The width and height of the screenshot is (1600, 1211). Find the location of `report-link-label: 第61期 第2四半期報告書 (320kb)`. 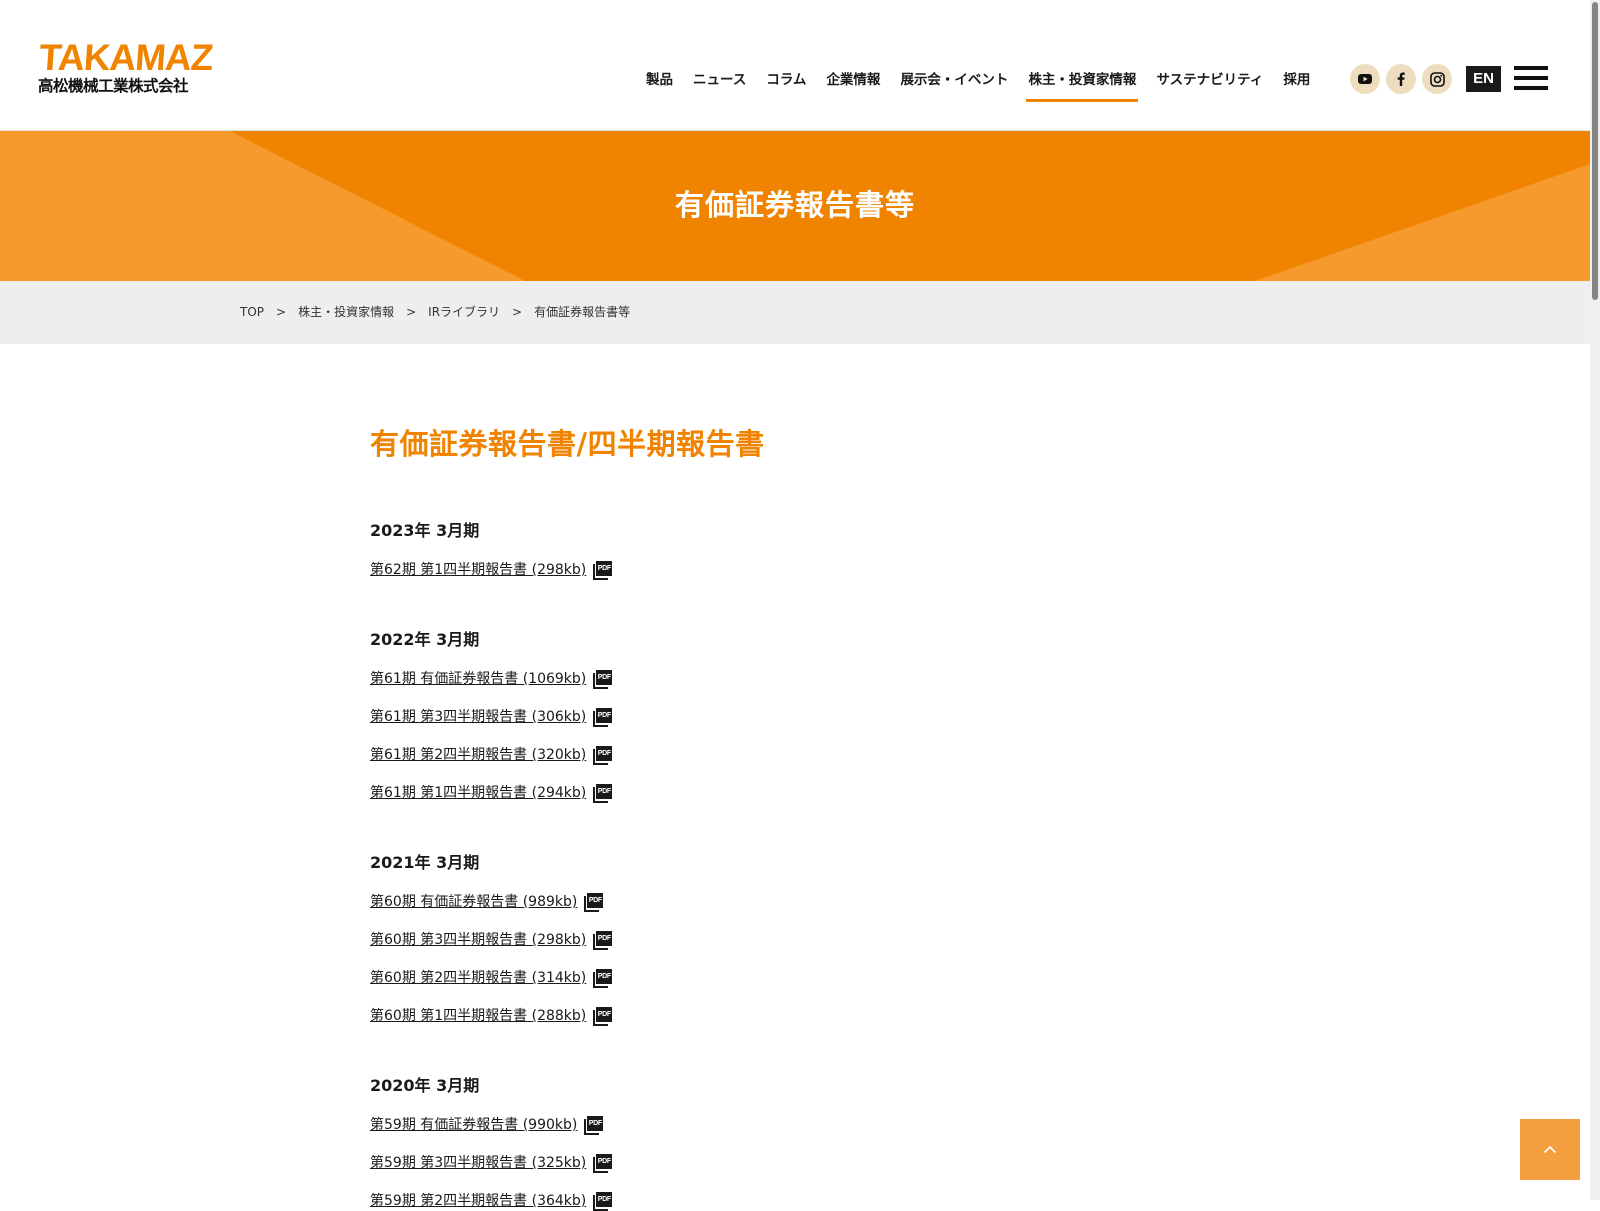

report-link-label: 第61期 第2四半期報告書 (320kb) is located at coordinates (478, 755).